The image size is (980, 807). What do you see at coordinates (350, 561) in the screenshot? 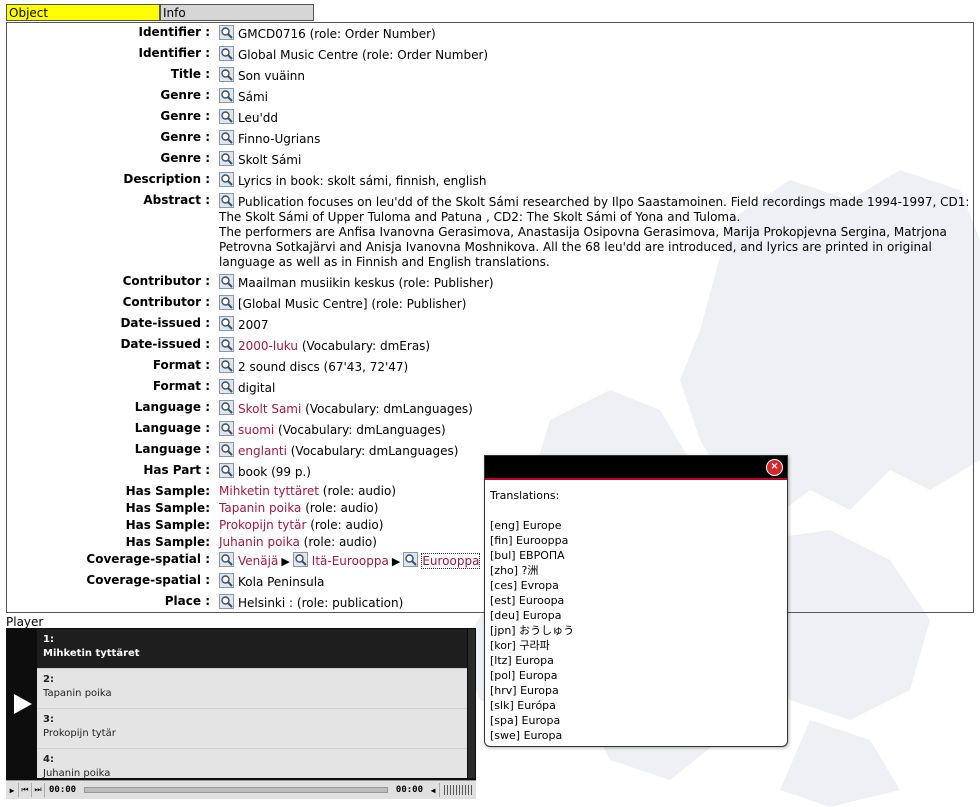
I see `value-link: Itä-Eurooppa` at bounding box center [350, 561].